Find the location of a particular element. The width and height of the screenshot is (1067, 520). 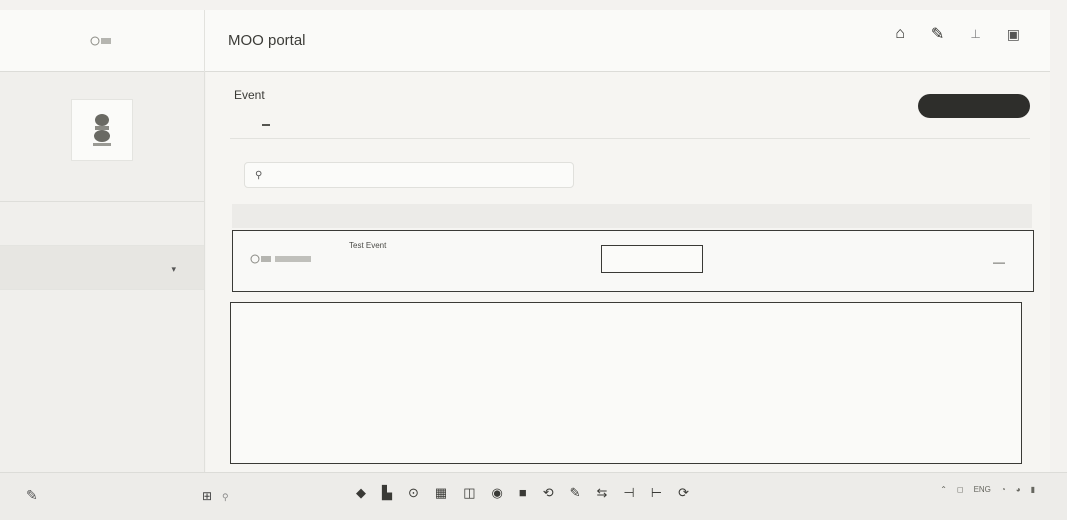

taskbar-apps: ◆ ▙ ⊙ ▦ ◫ ◉ ■ ⟲ ✎ ⇆ ⊣ ⊢ ⟳ is located at coordinates (522, 493).